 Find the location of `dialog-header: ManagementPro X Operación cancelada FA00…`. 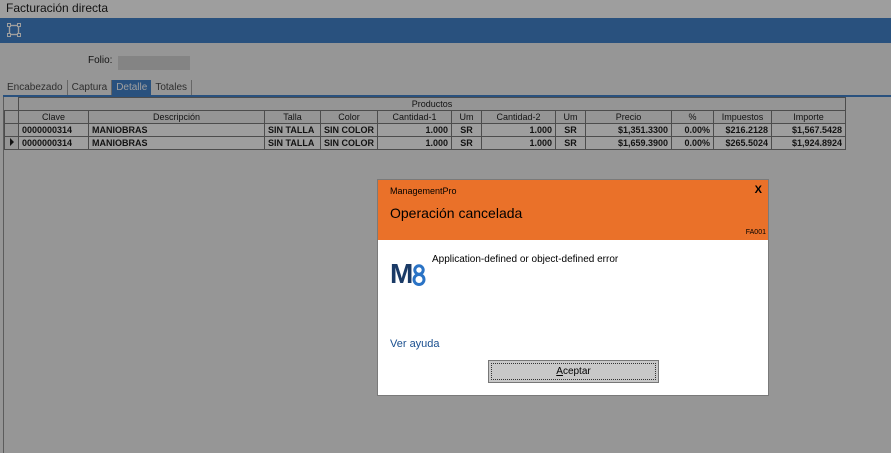

dialog-header: ManagementPro X Operación cancelada FA00… is located at coordinates (573, 210).